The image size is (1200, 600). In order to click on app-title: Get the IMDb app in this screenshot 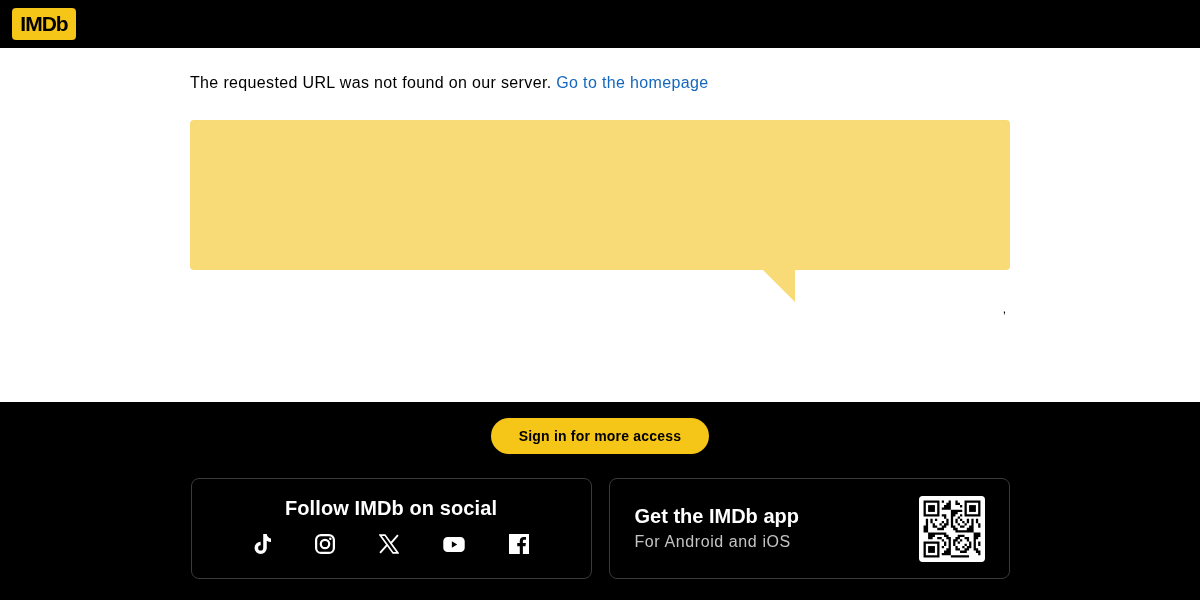, I will do `click(716, 515)`.